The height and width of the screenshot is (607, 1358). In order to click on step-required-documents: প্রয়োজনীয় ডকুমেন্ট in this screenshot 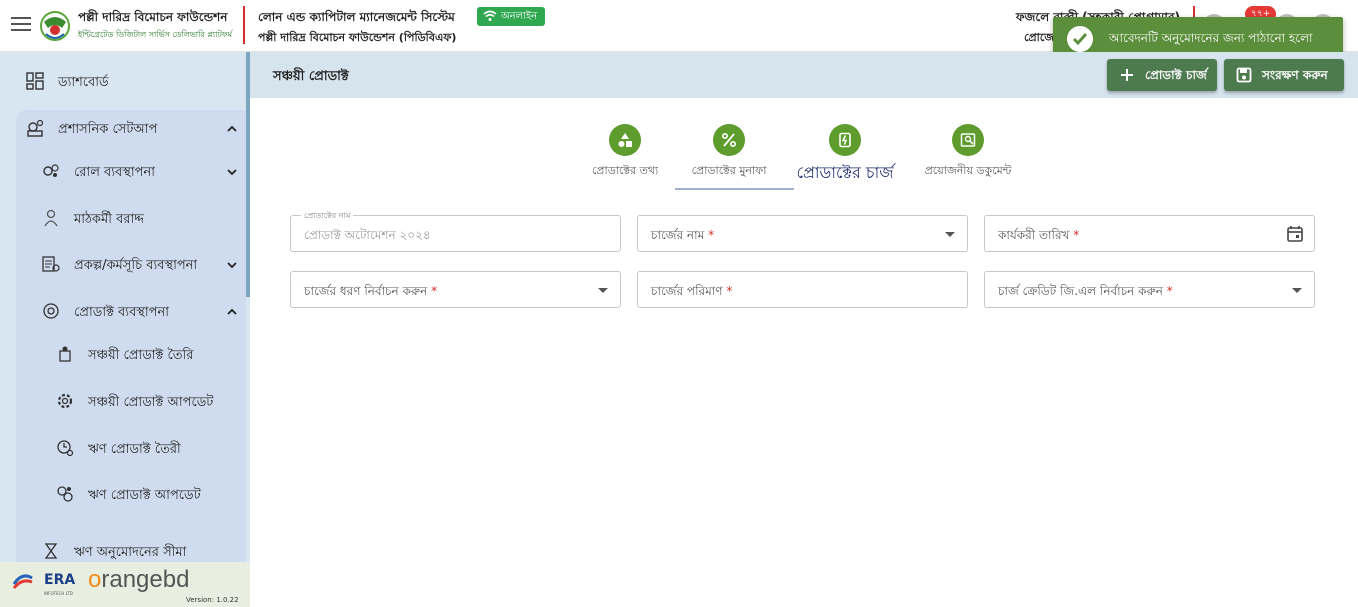, I will do `click(968, 152)`.